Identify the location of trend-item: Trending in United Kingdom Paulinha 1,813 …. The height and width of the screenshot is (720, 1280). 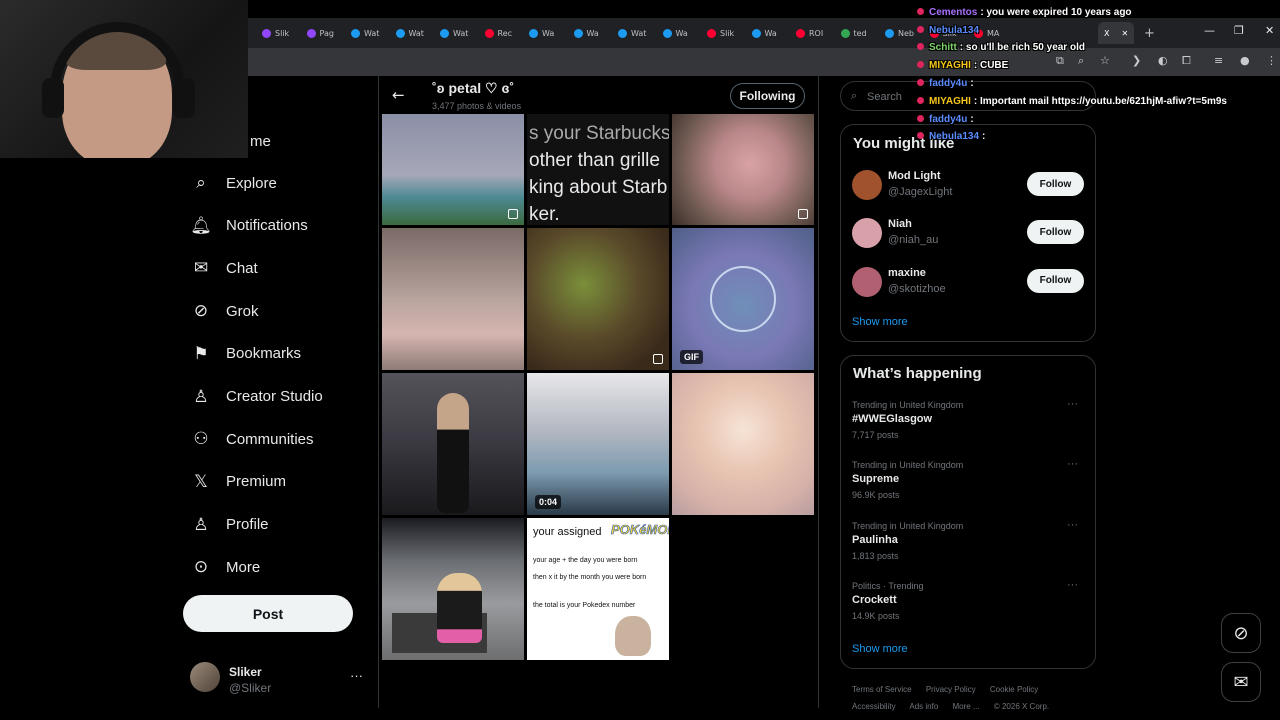
(968, 544).